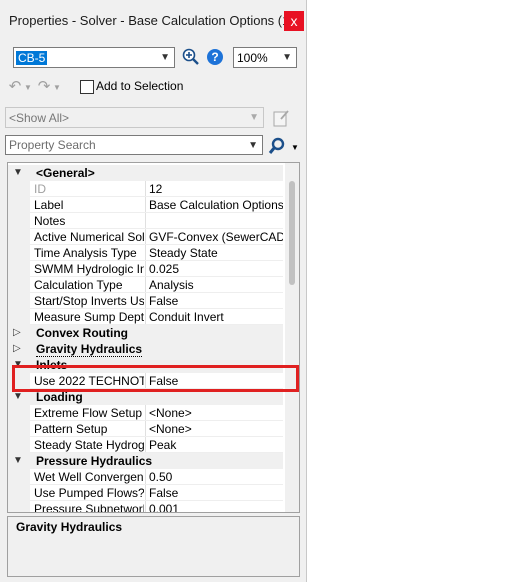  Describe the element at coordinates (78, 285) in the screenshot. I see `property-name: Calculation Type` at that location.